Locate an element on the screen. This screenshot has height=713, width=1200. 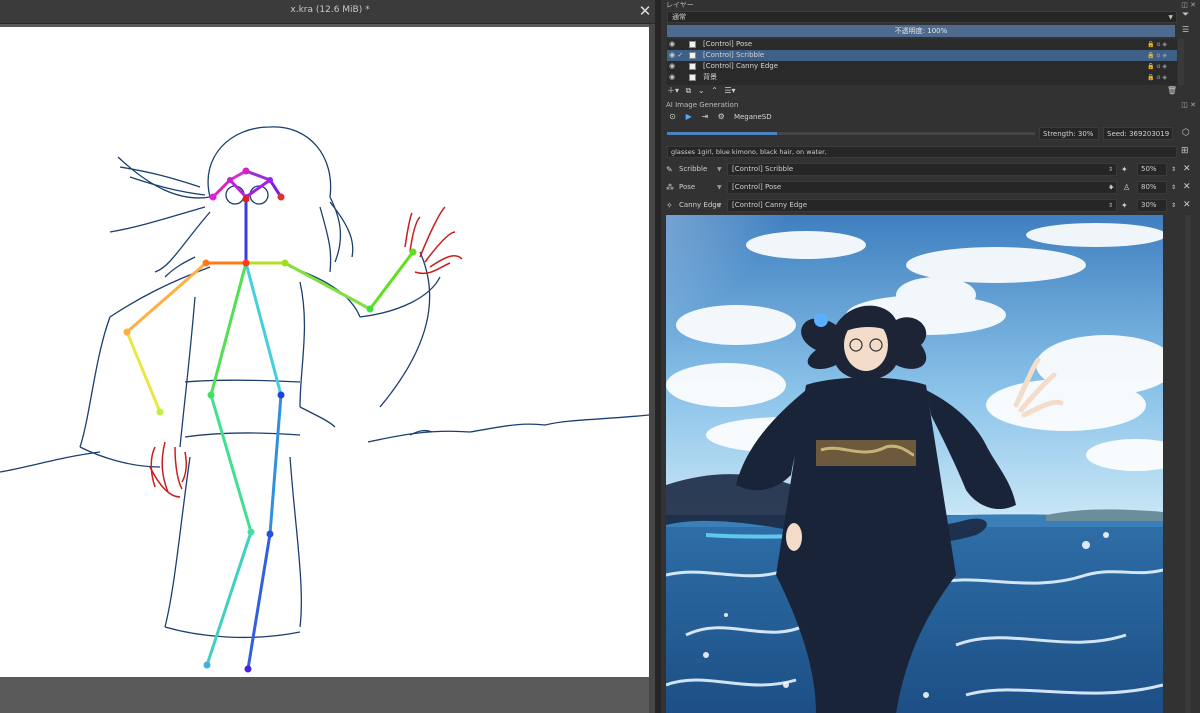
control-label: Scribble is located at coordinates (693, 169).